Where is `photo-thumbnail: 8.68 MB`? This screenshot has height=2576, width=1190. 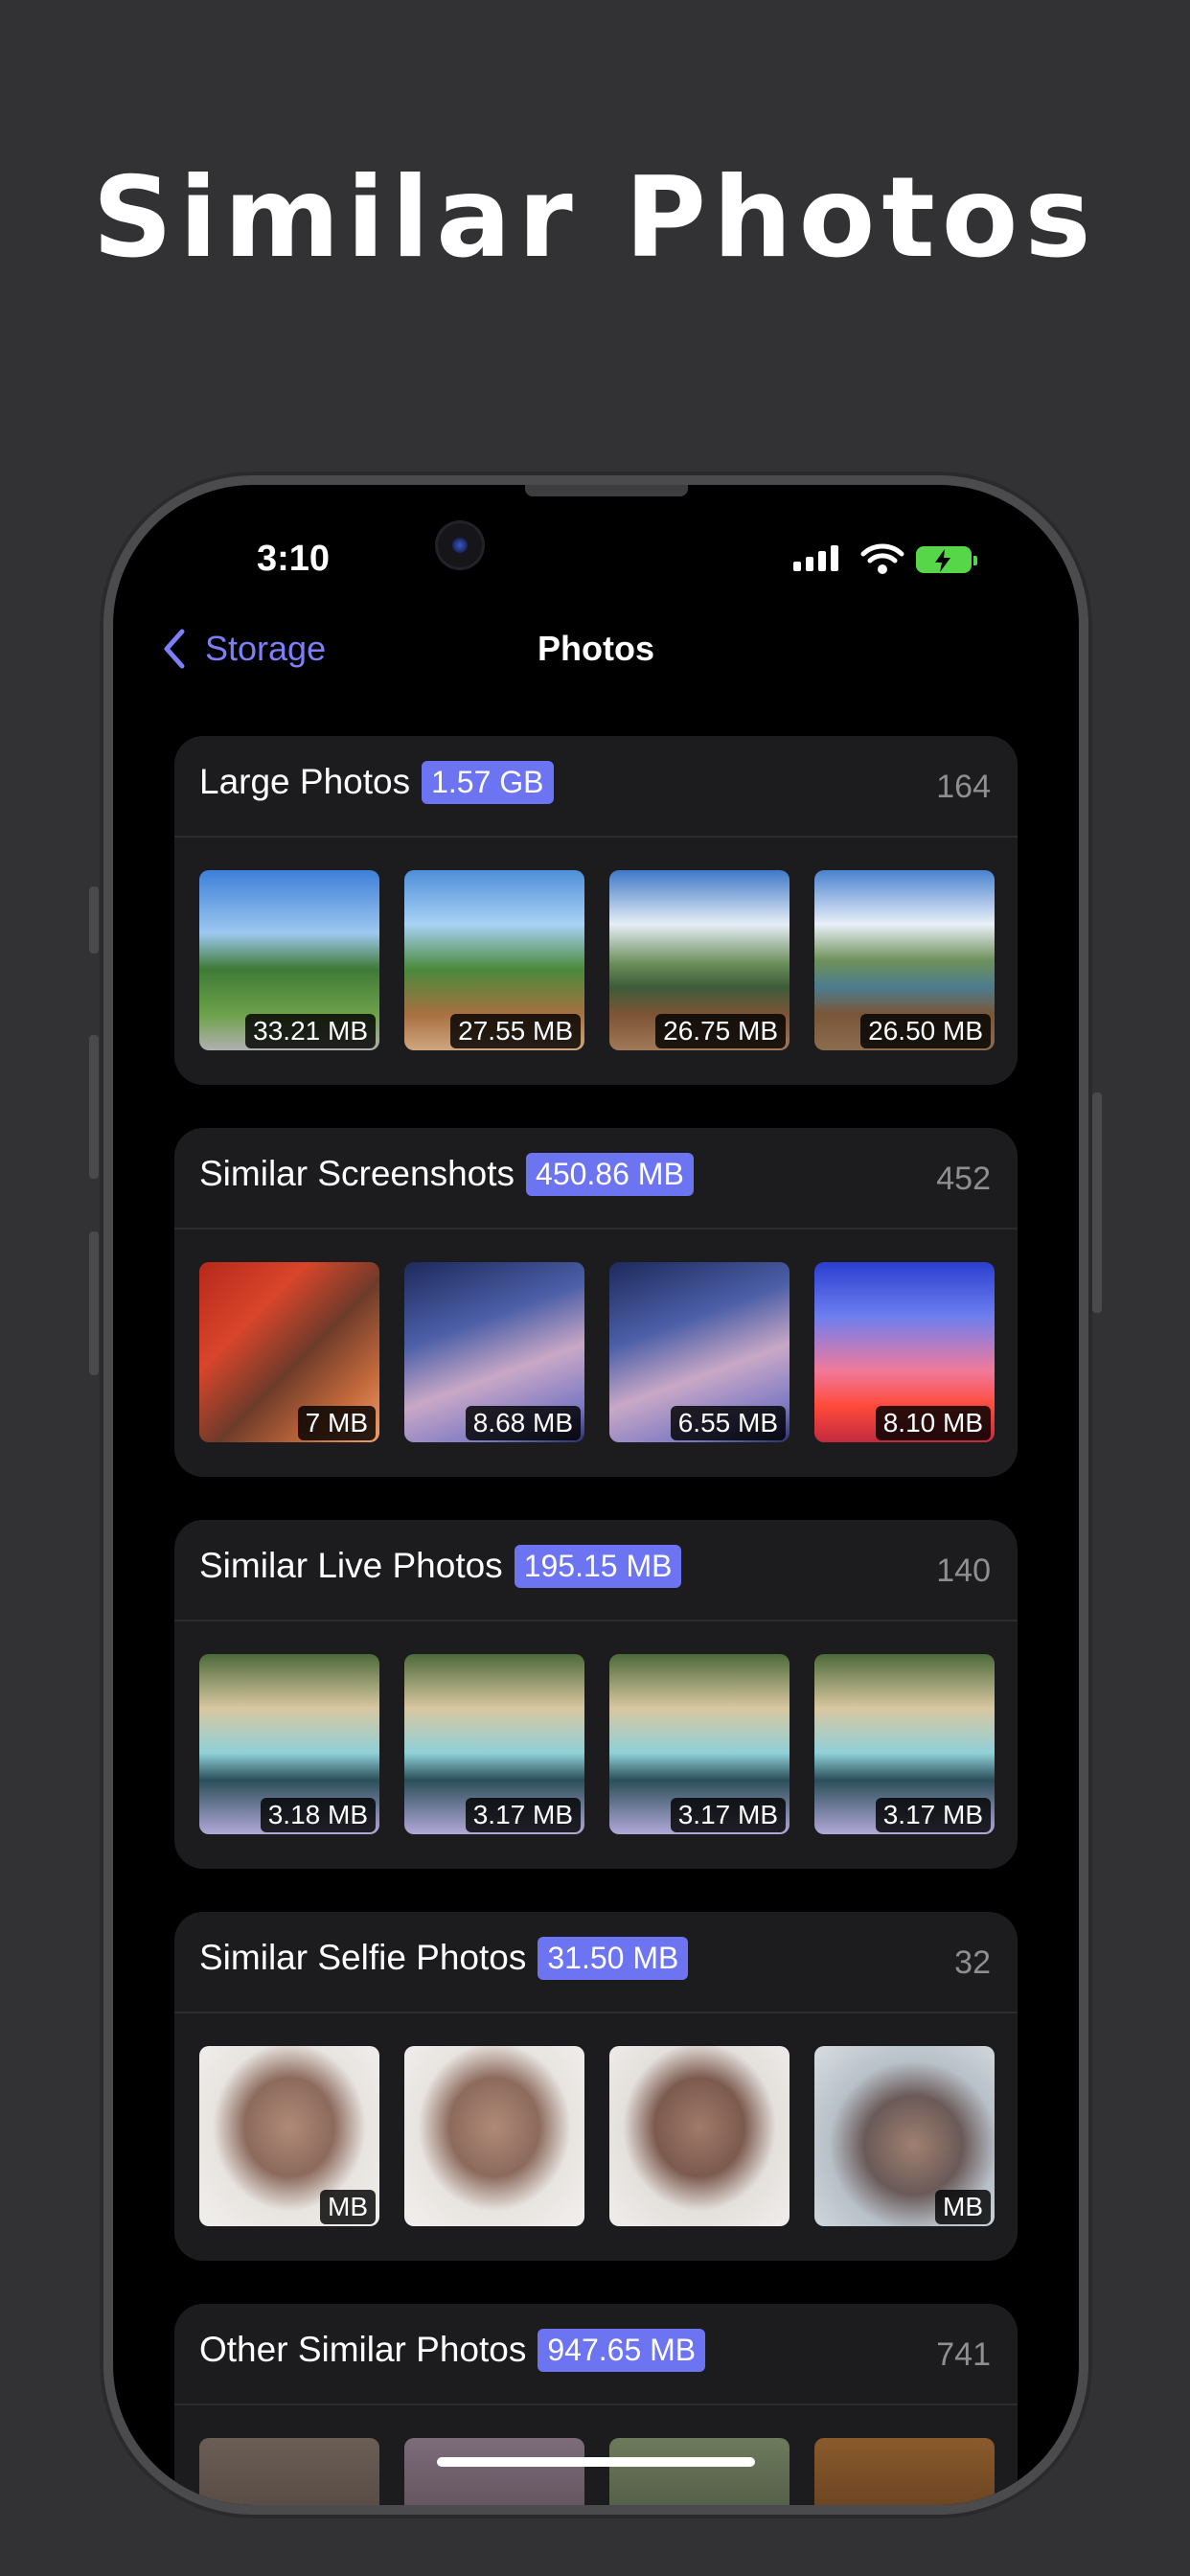
photo-thumbnail: 8.68 MB is located at coordinates (494, 1352).